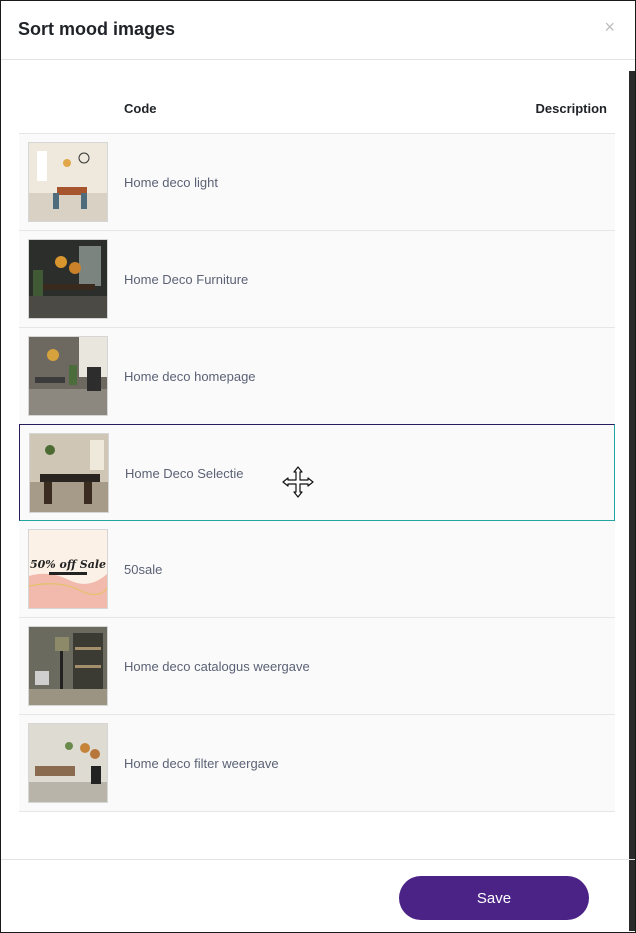 The height and width of the screenshot is (933, 636). I want to click on close-icon: ×, so click(609, 27).